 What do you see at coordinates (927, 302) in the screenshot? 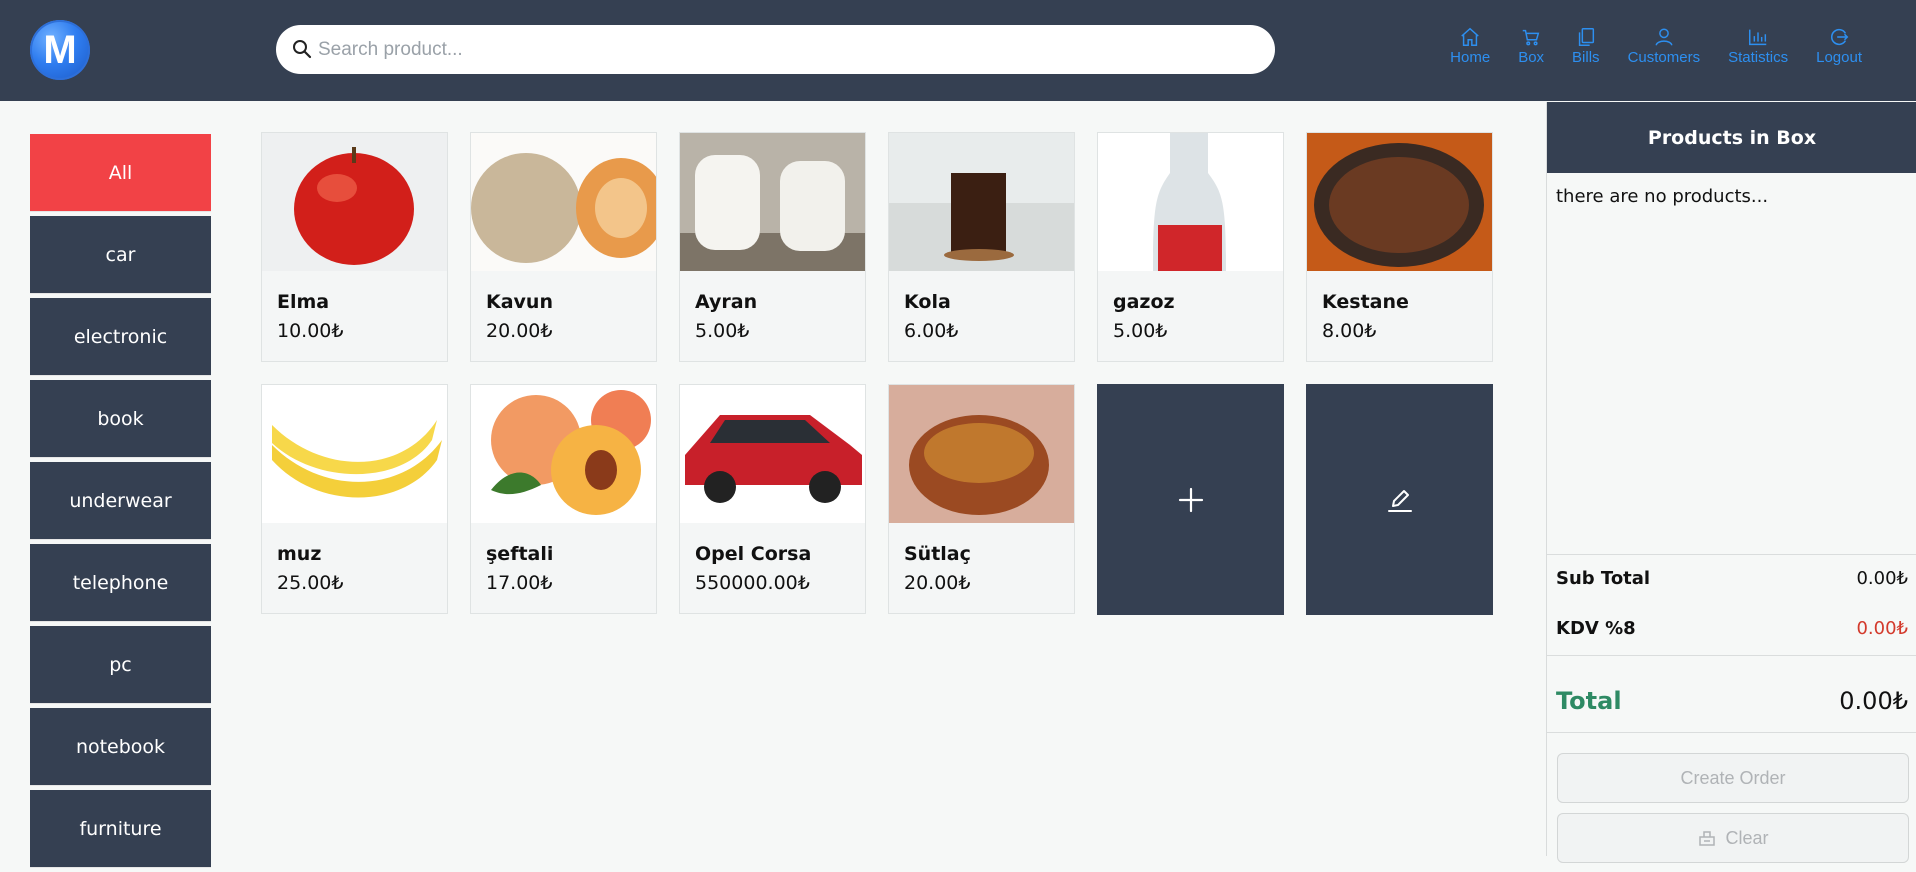
I see `product-name: Kola` at bounding box center [927, 302].